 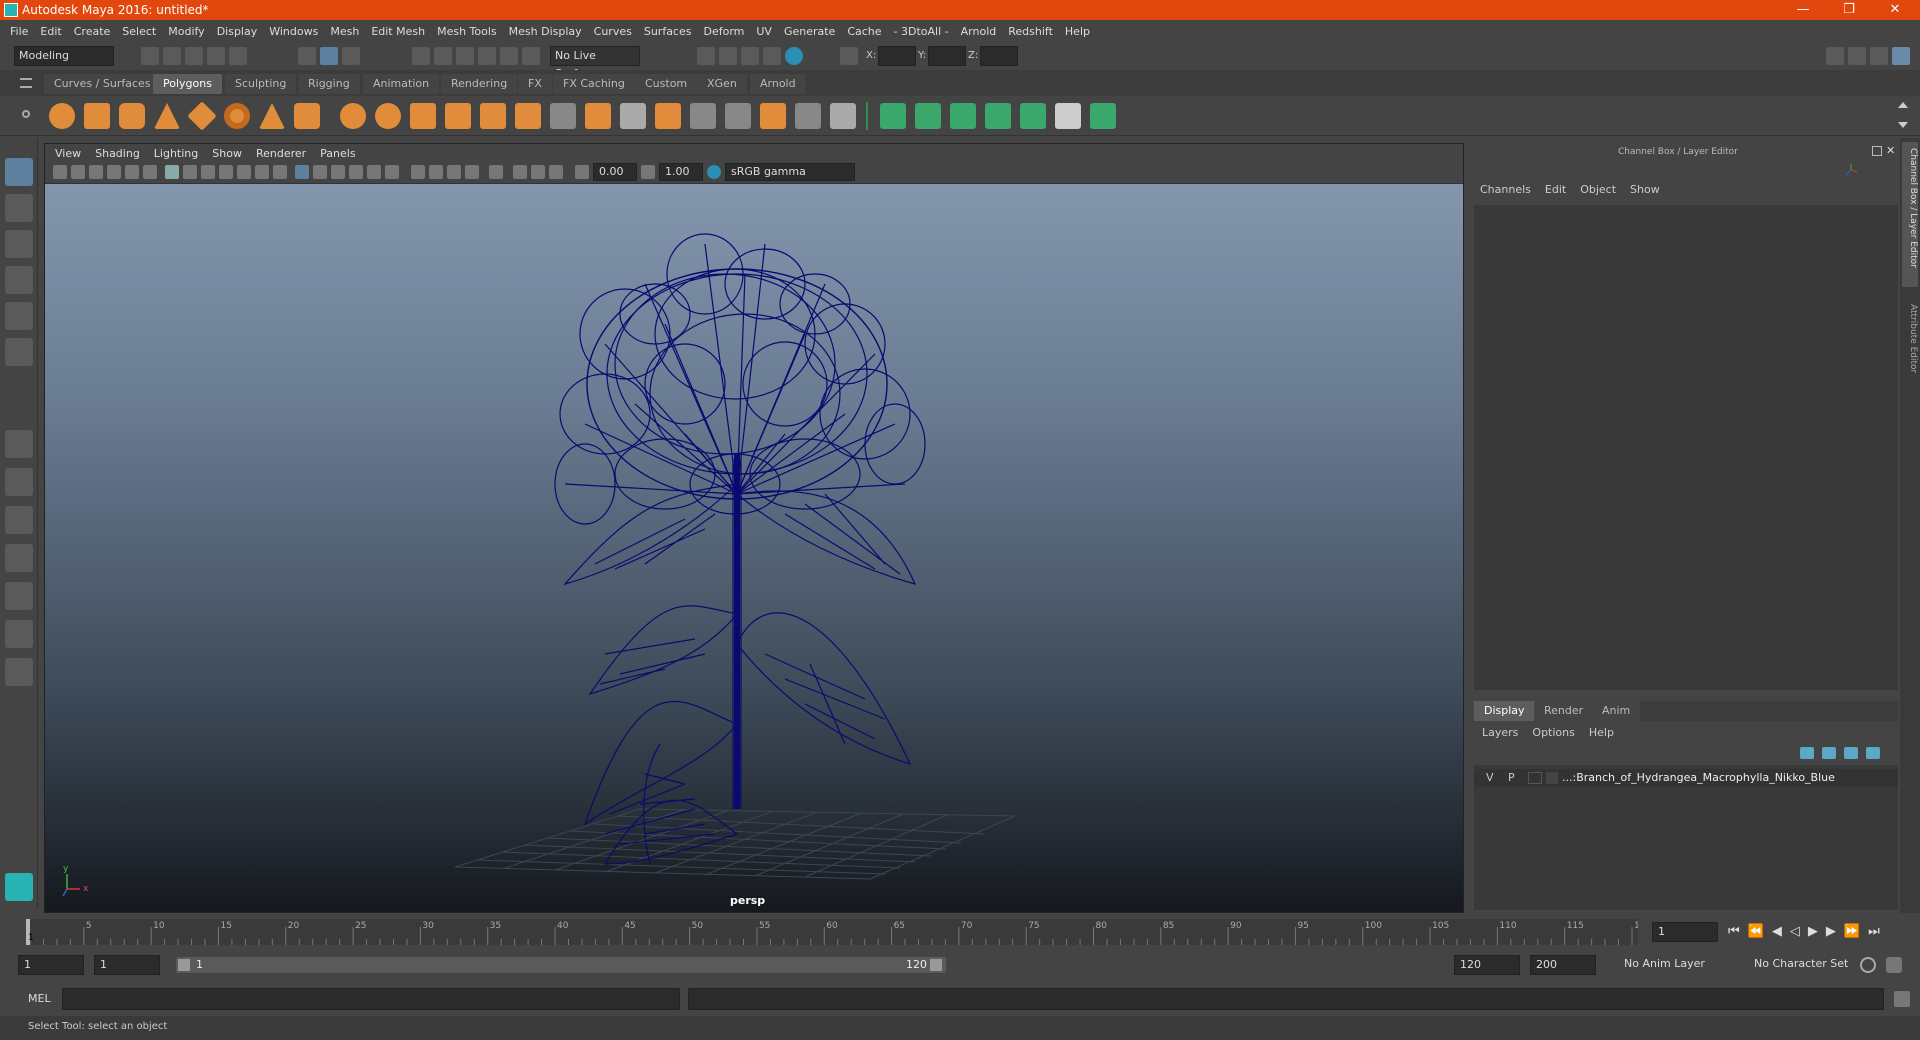 What do you see at coordinates (764, 31) in the screenshot?
I see `menu-uv: UV` at bounding box center [764, 31].